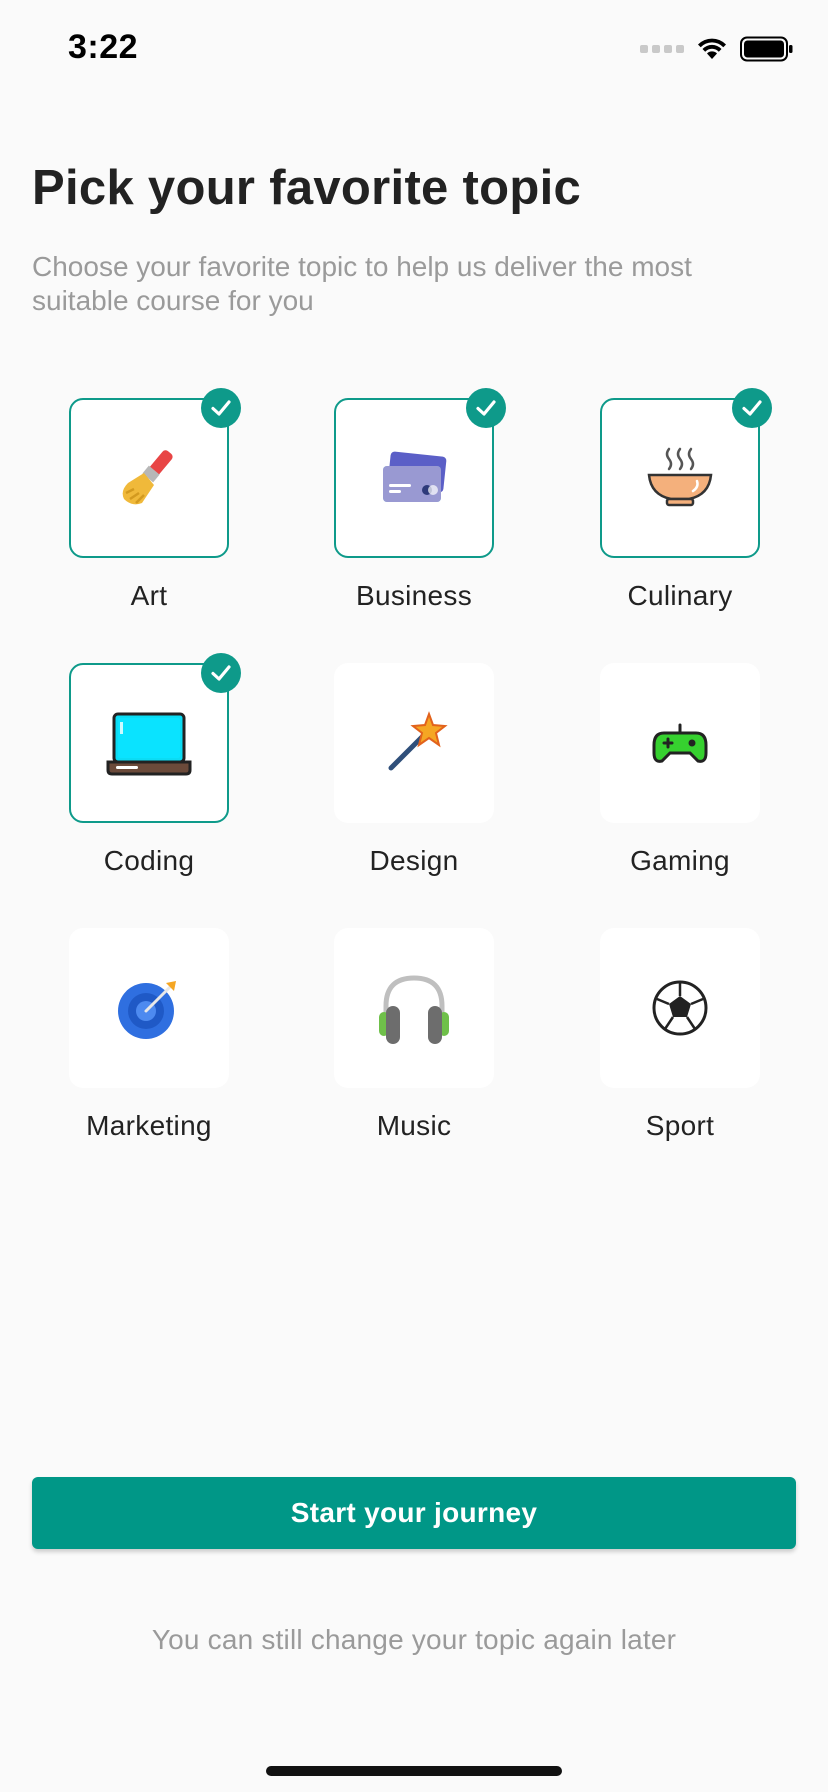 This screenshot has height=1792, width=828. I want to click on topic-label: Music, so click(414, 1125).